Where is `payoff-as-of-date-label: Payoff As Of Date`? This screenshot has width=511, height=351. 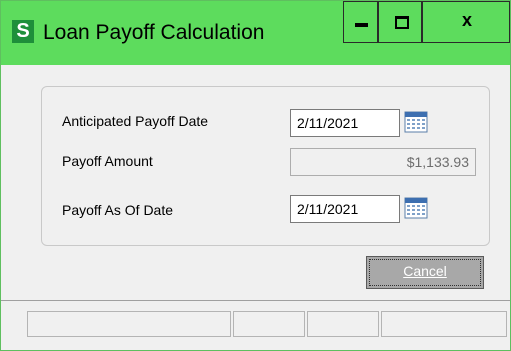 payoff-as-of-date-label: Payoff As Of Date is located at coordinates (118, 210).